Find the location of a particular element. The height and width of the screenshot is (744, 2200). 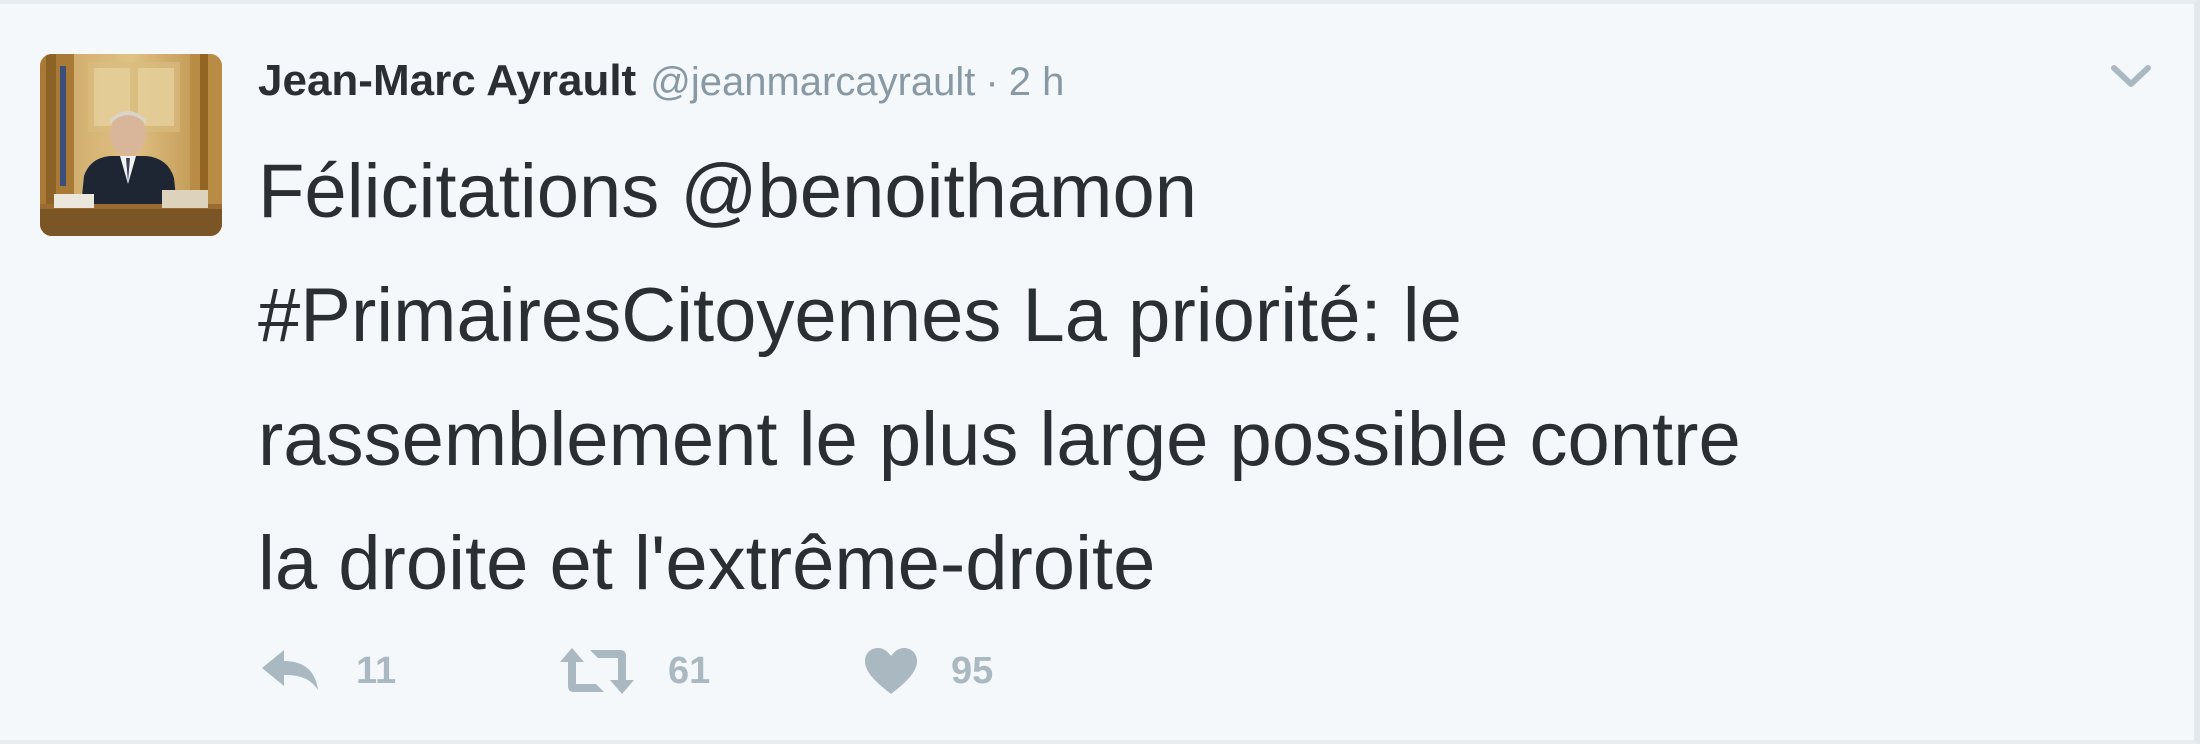

chevron-down-icon is located at coordinates (2131, 76).